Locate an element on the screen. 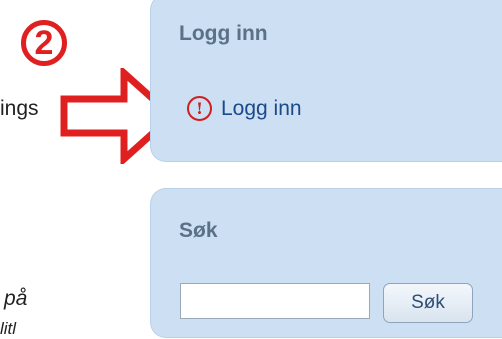 The image size is (502, 339). search-button: Søk is located at coordinates (428, 303).